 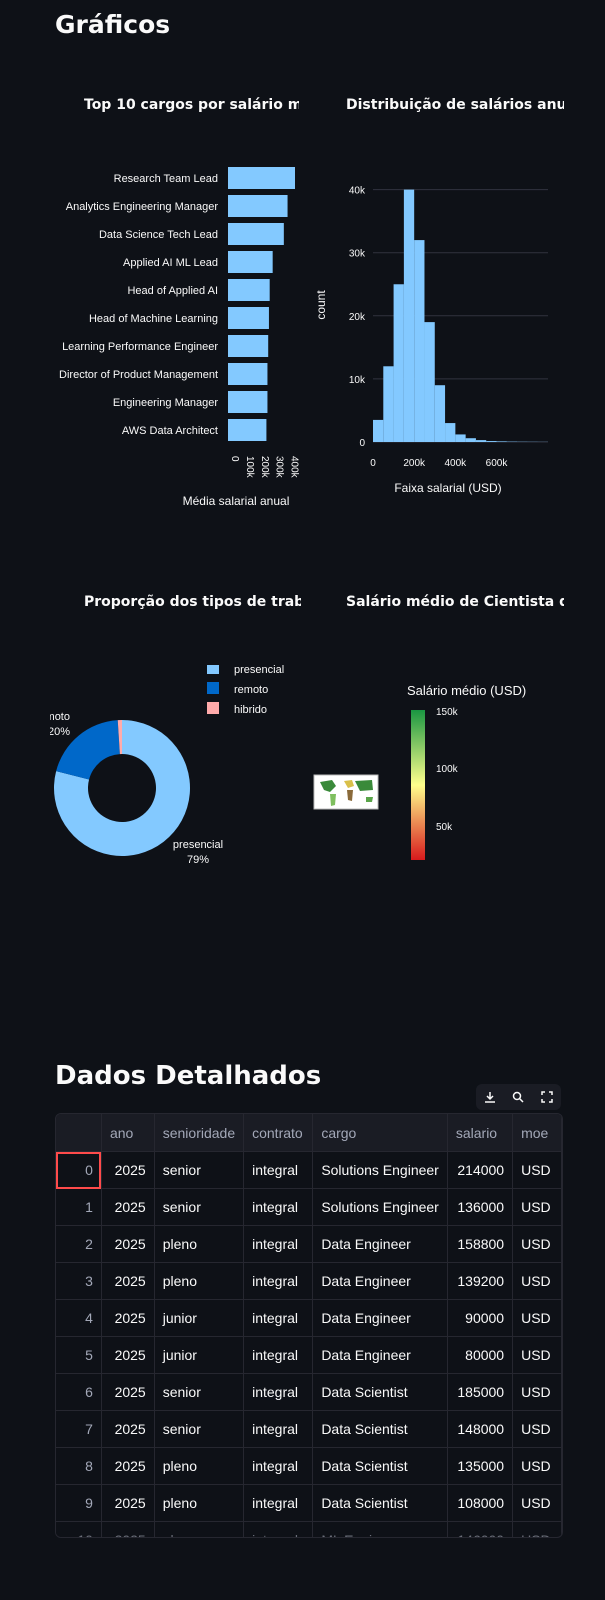 What do you see at coordinates (480, 1281) in the screenshot?
I see `table-cell: 139200` at bounding box center [480, 1281].